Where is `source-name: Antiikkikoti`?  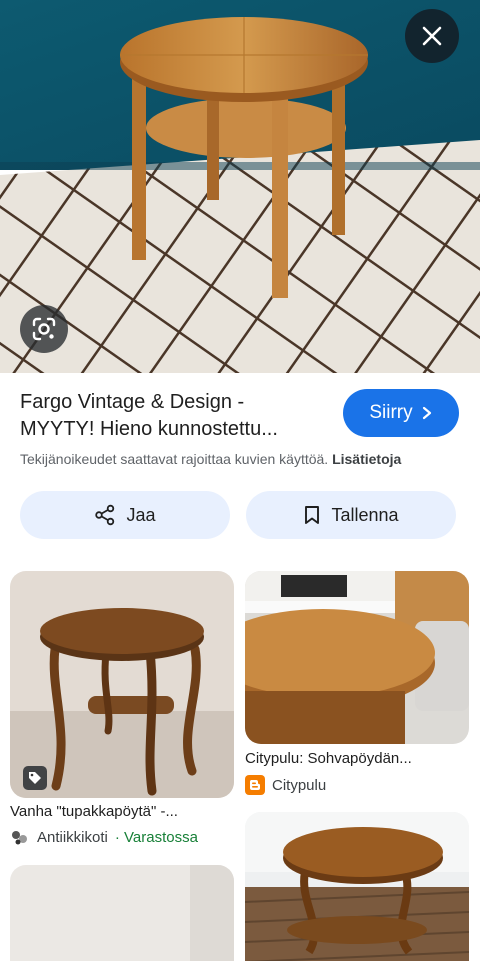 source-name: Antiikkikoti is located at coordinates (72, 837).